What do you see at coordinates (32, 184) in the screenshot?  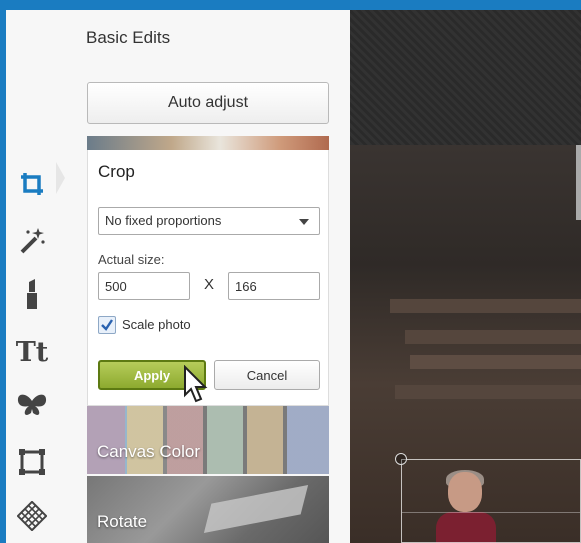 I see `crop-icon` at bounding box center [32, 184].